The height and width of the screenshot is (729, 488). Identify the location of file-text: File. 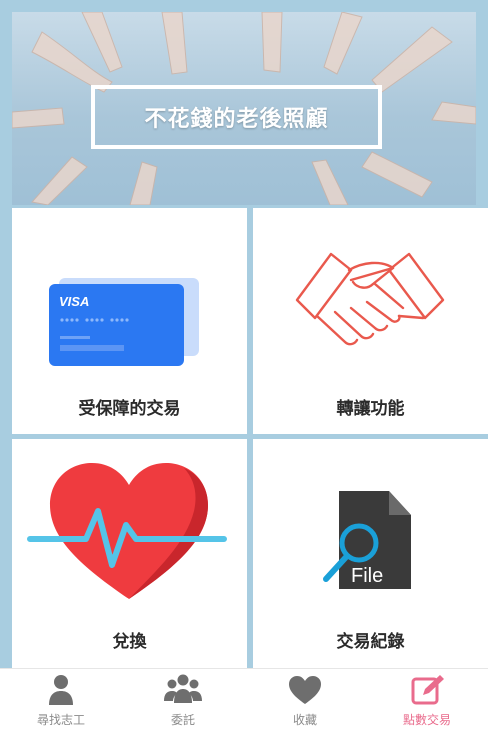
(367, 576).